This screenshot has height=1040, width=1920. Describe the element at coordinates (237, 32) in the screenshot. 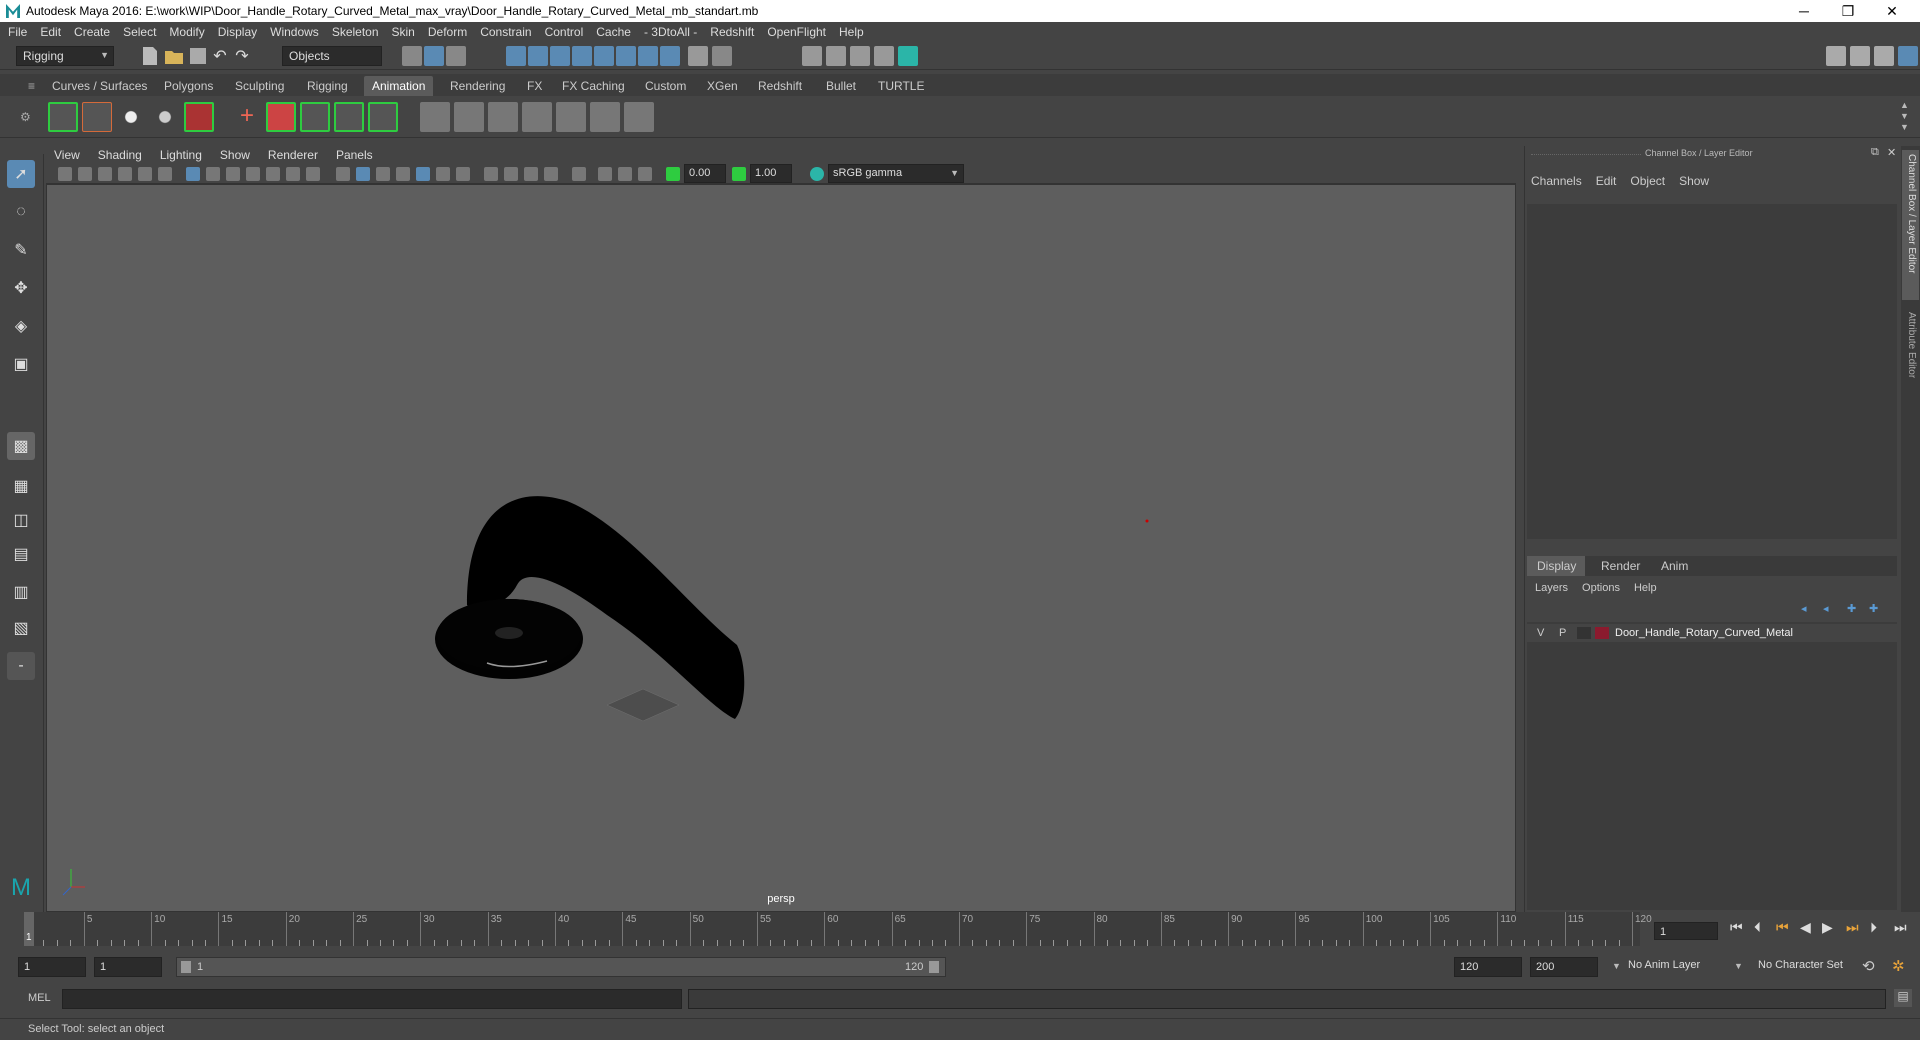

I see `menu-display: Display` at that location.